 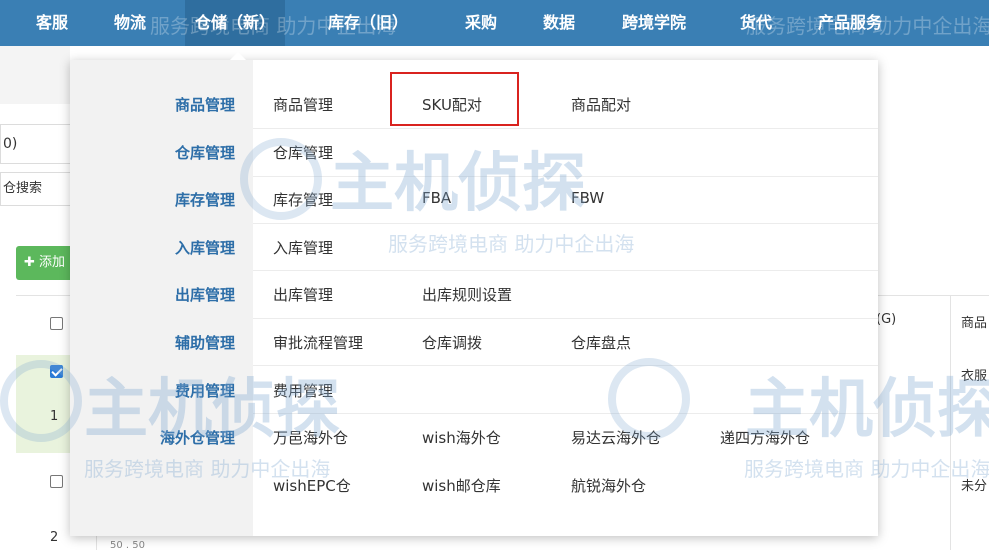 What do you see at coordinates (461, 437) in the screenshot?
I see `menu-item-wish-overseas-warehouse: wish海外仓` at bounding box center [461, 437].